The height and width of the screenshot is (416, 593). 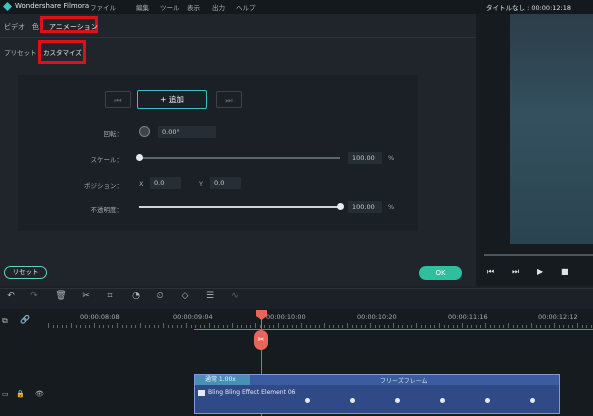 What do you see at coordinates (142, 7) in the screenshot?
I see `menu-edit: 編集` at bounding box center [142, 7].